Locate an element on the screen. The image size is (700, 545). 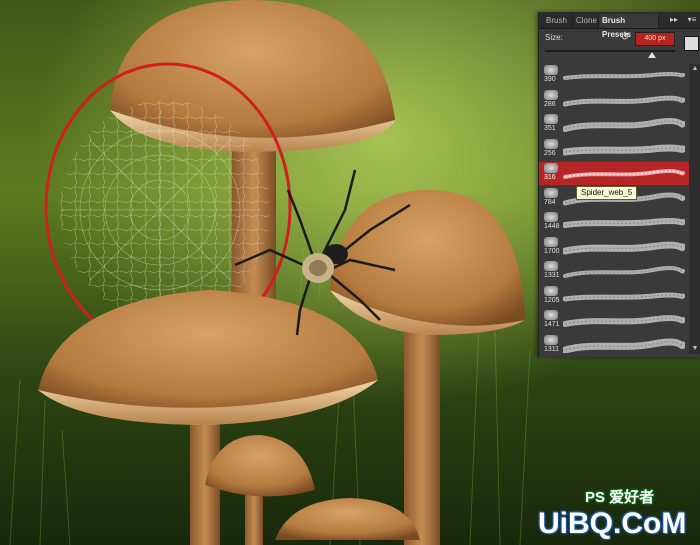
preset-row: 1448 is located at coordinates (614, 222).